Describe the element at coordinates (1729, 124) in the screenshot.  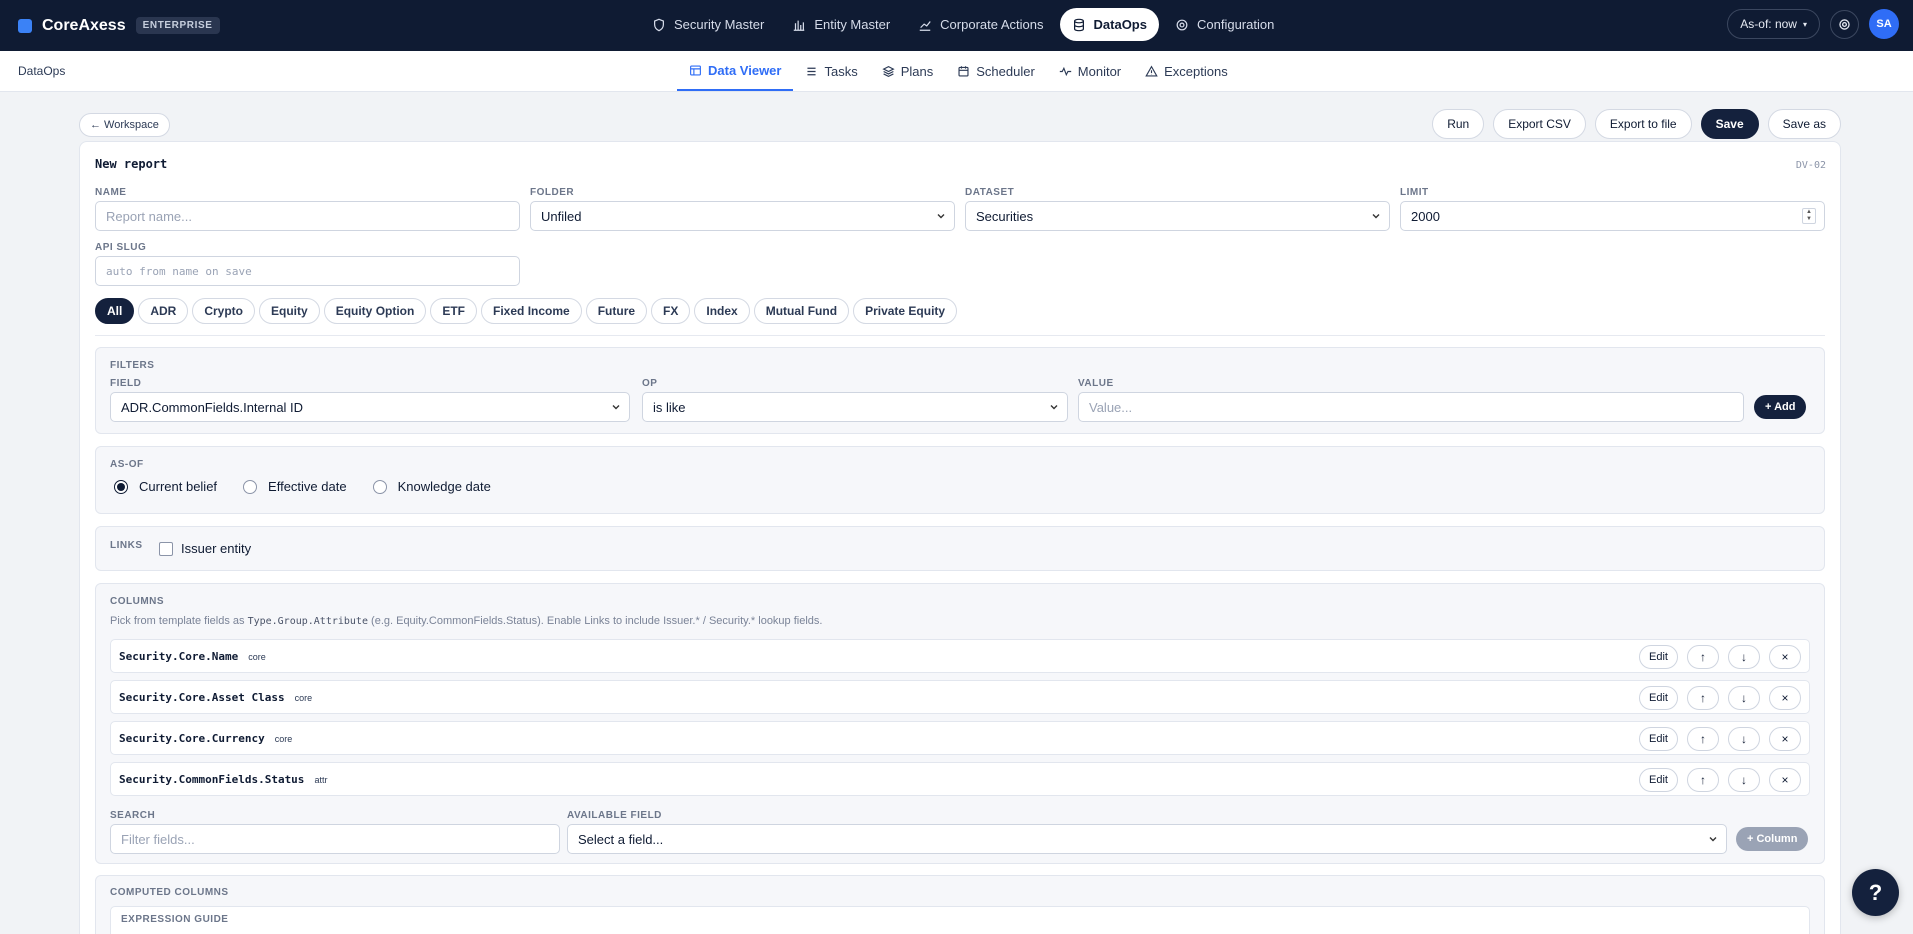
I see `save-button: Save` at that location.